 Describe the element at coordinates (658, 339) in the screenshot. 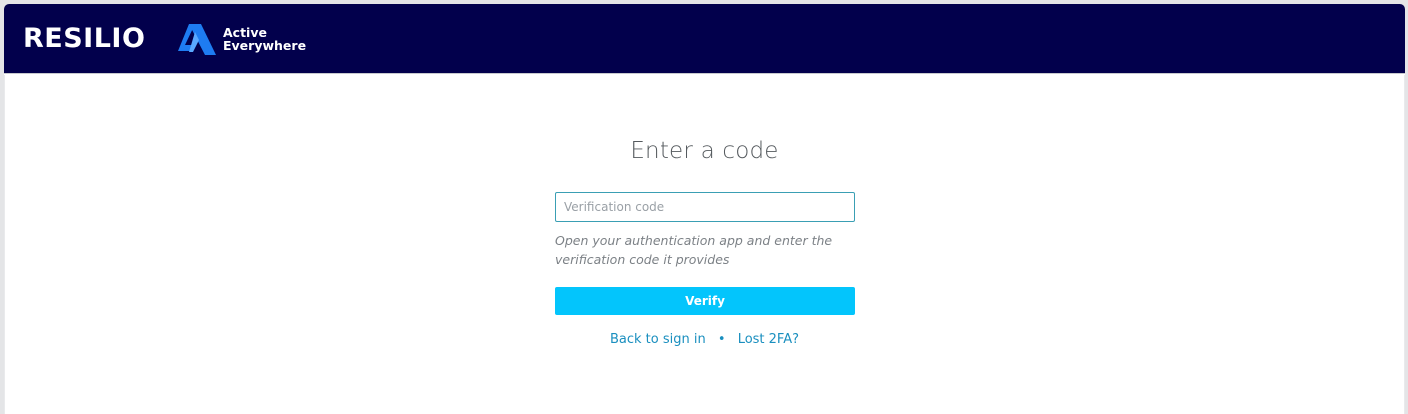

I see `back-to-sign-in-link: Back to sign in` at that location.